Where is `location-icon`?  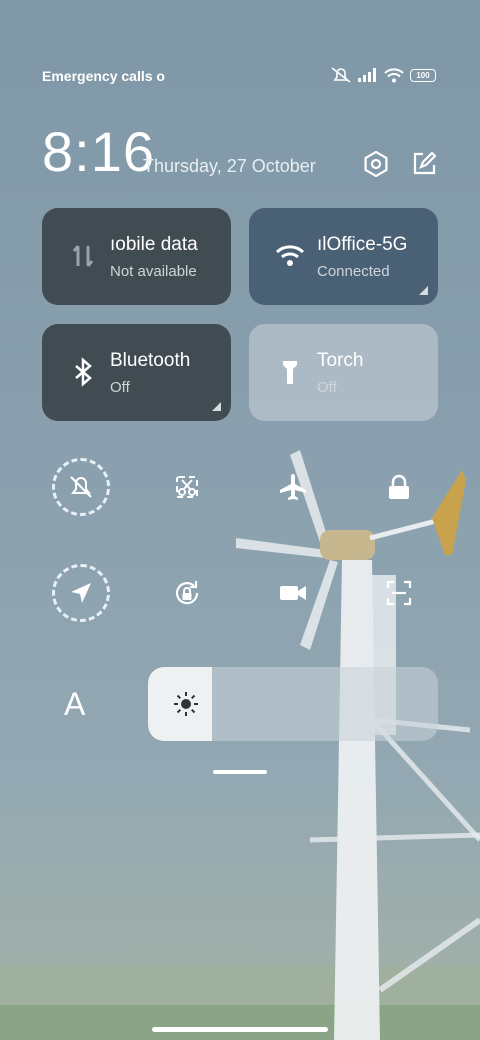
location-icon is located at coordinates (81, 593).